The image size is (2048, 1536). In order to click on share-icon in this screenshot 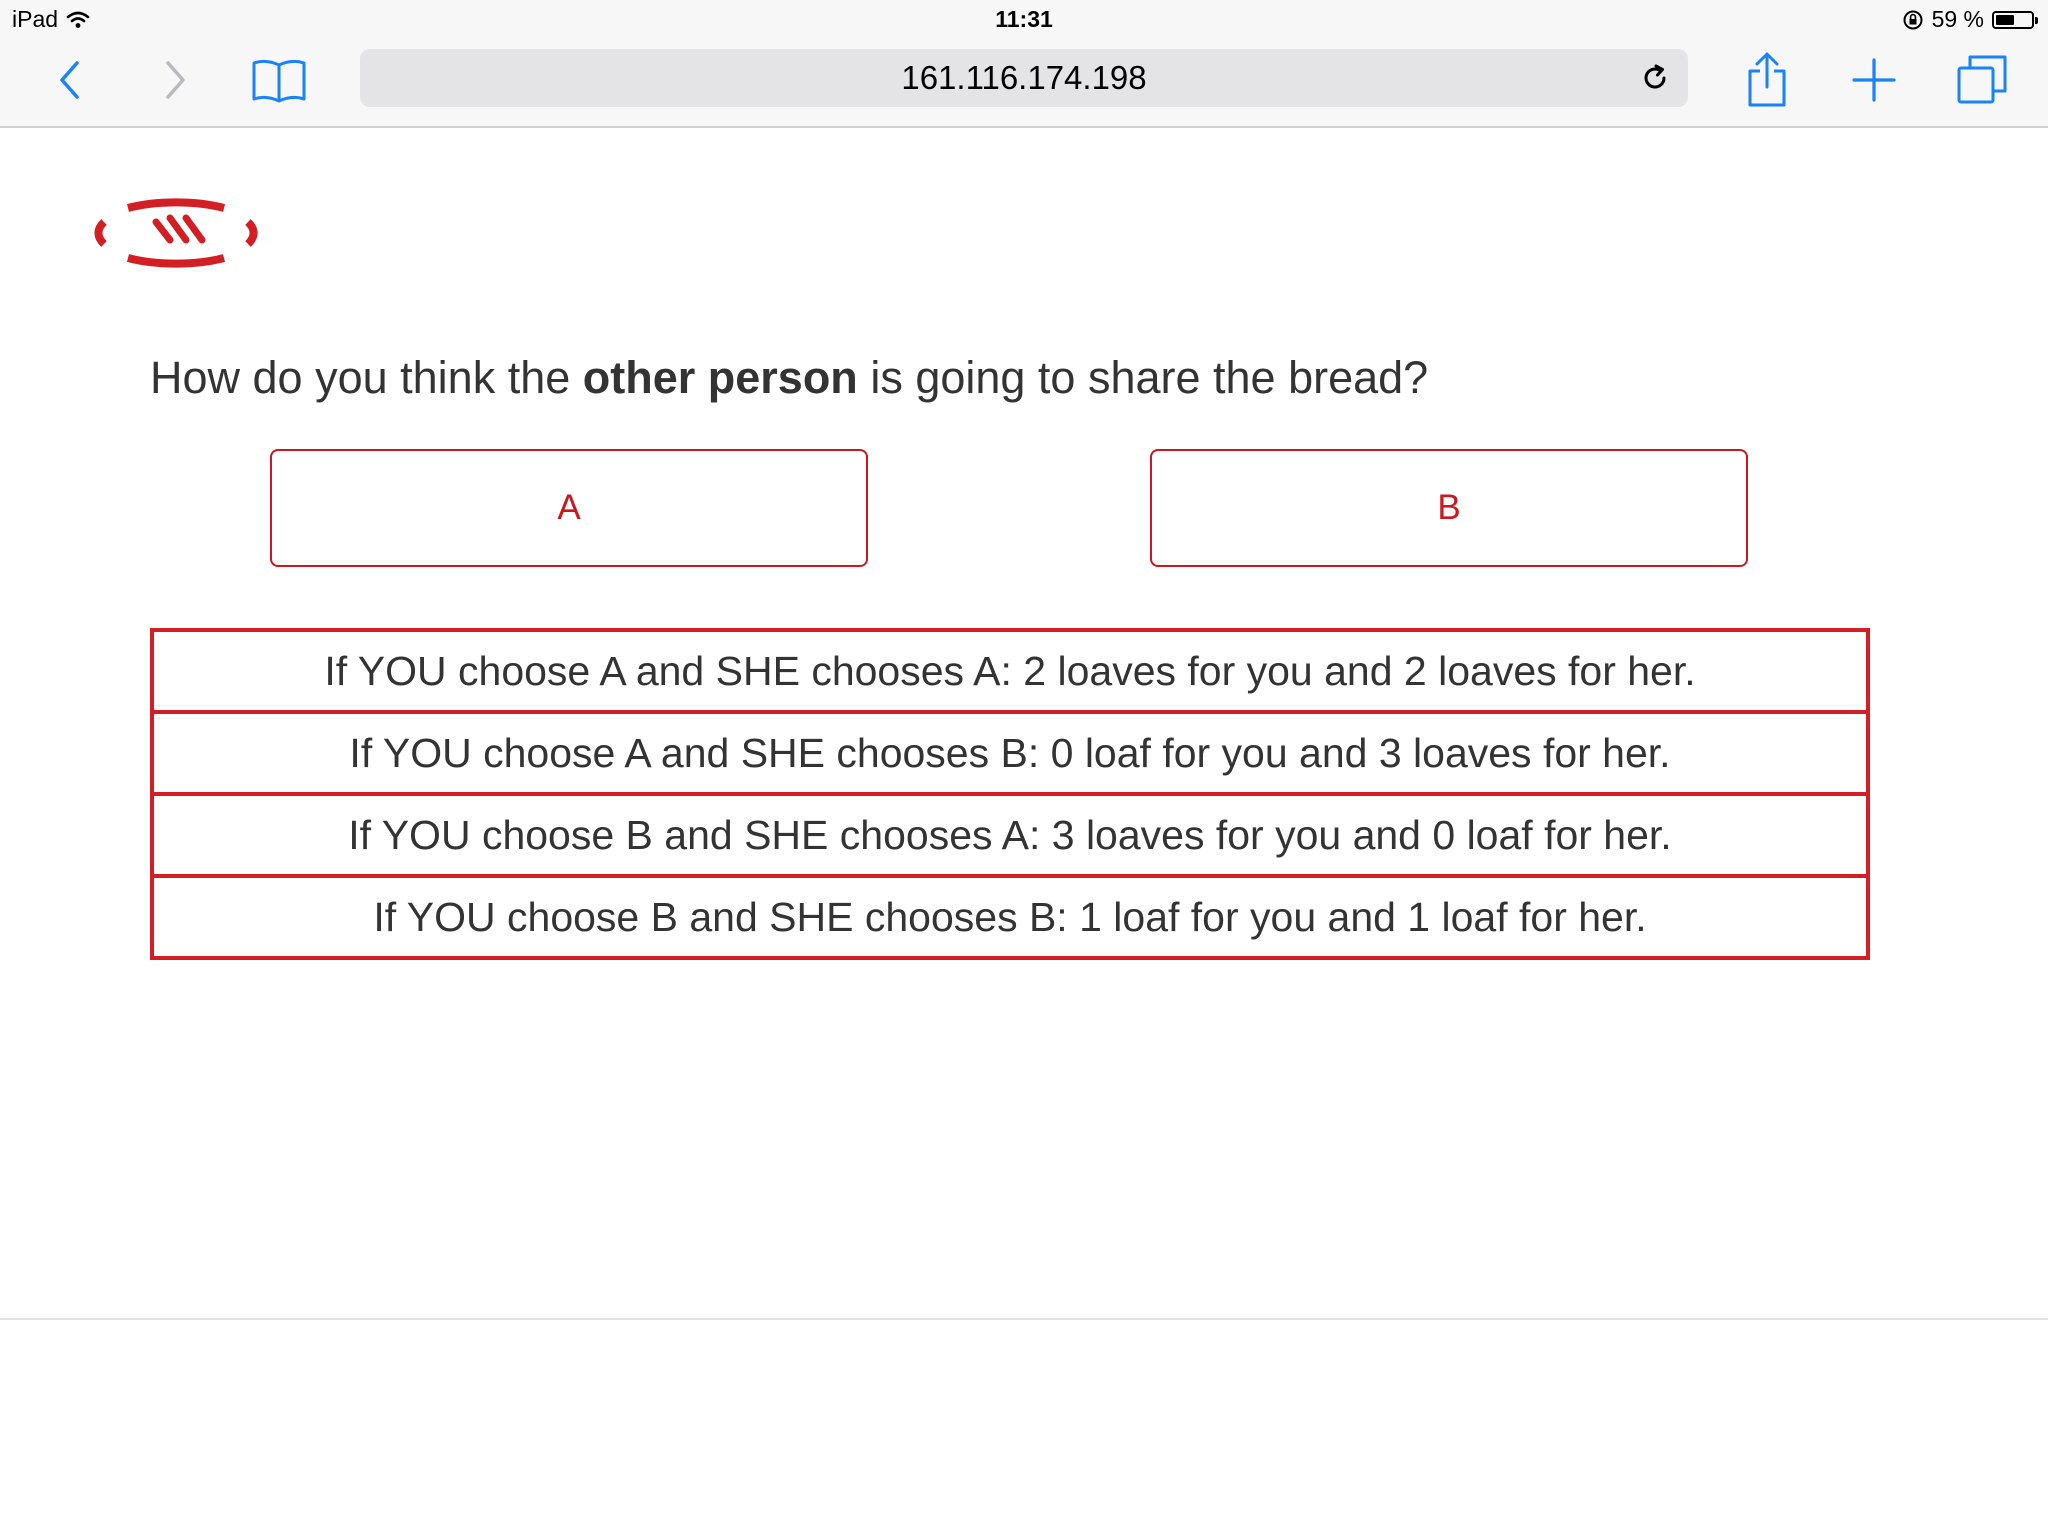, I will do `click(1767, 79)`.